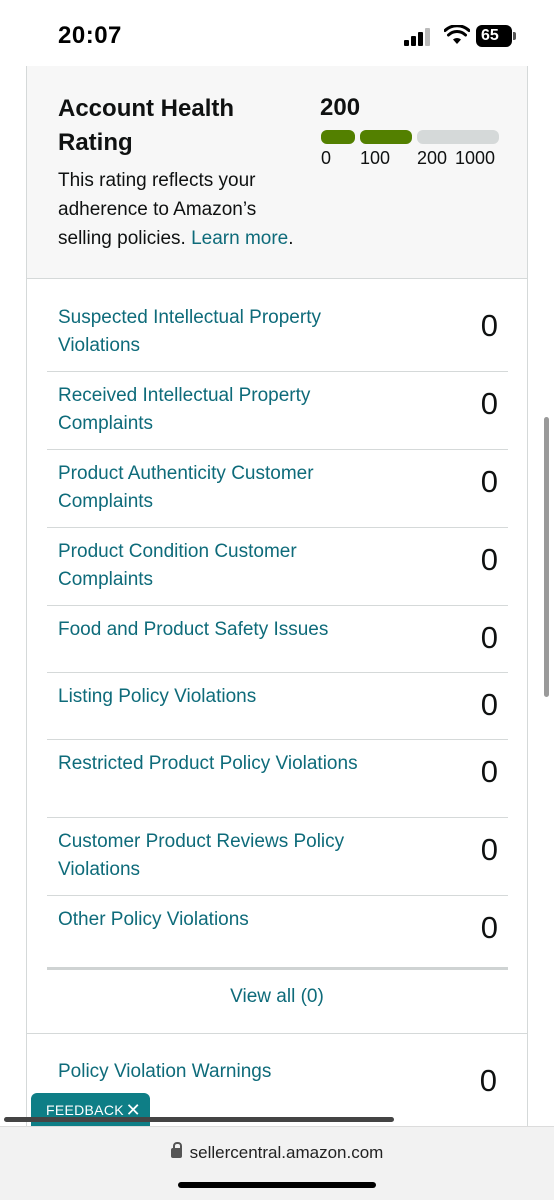 Image resolution: width=554 pixels, height=1200 pixels. I want to click on health-score-bar, so click(410, 138).